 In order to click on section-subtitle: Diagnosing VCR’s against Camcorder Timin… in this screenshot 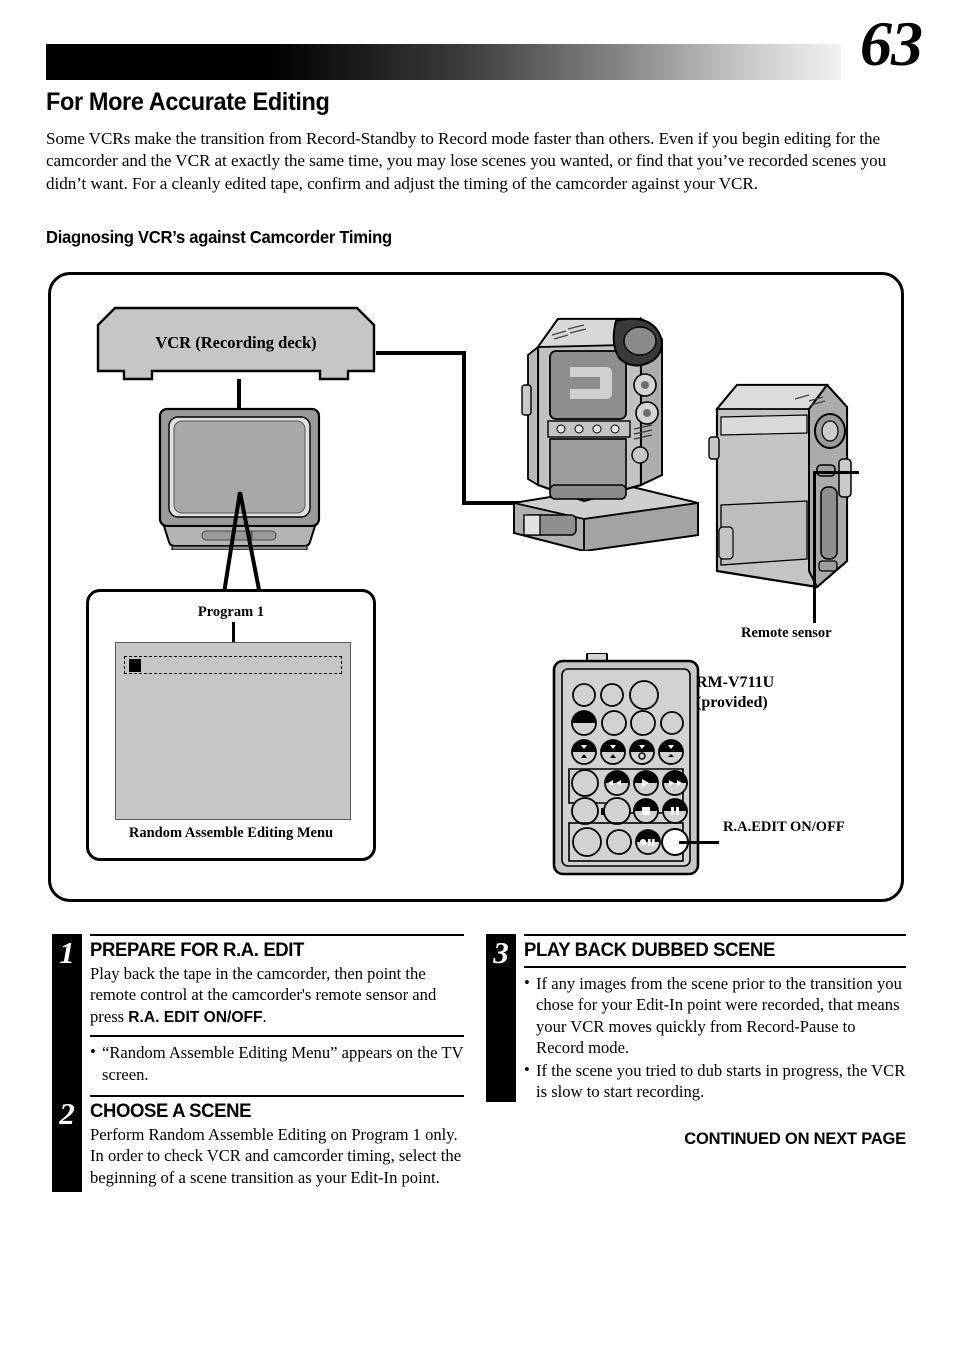, I will do `click(219, 237)`.